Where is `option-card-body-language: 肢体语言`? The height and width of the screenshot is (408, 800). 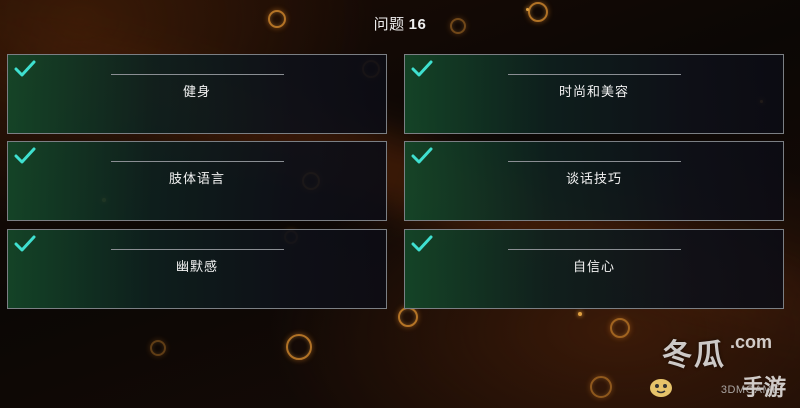 option-card-body-language: 肢体语言 is located at coordinates (197, 181).